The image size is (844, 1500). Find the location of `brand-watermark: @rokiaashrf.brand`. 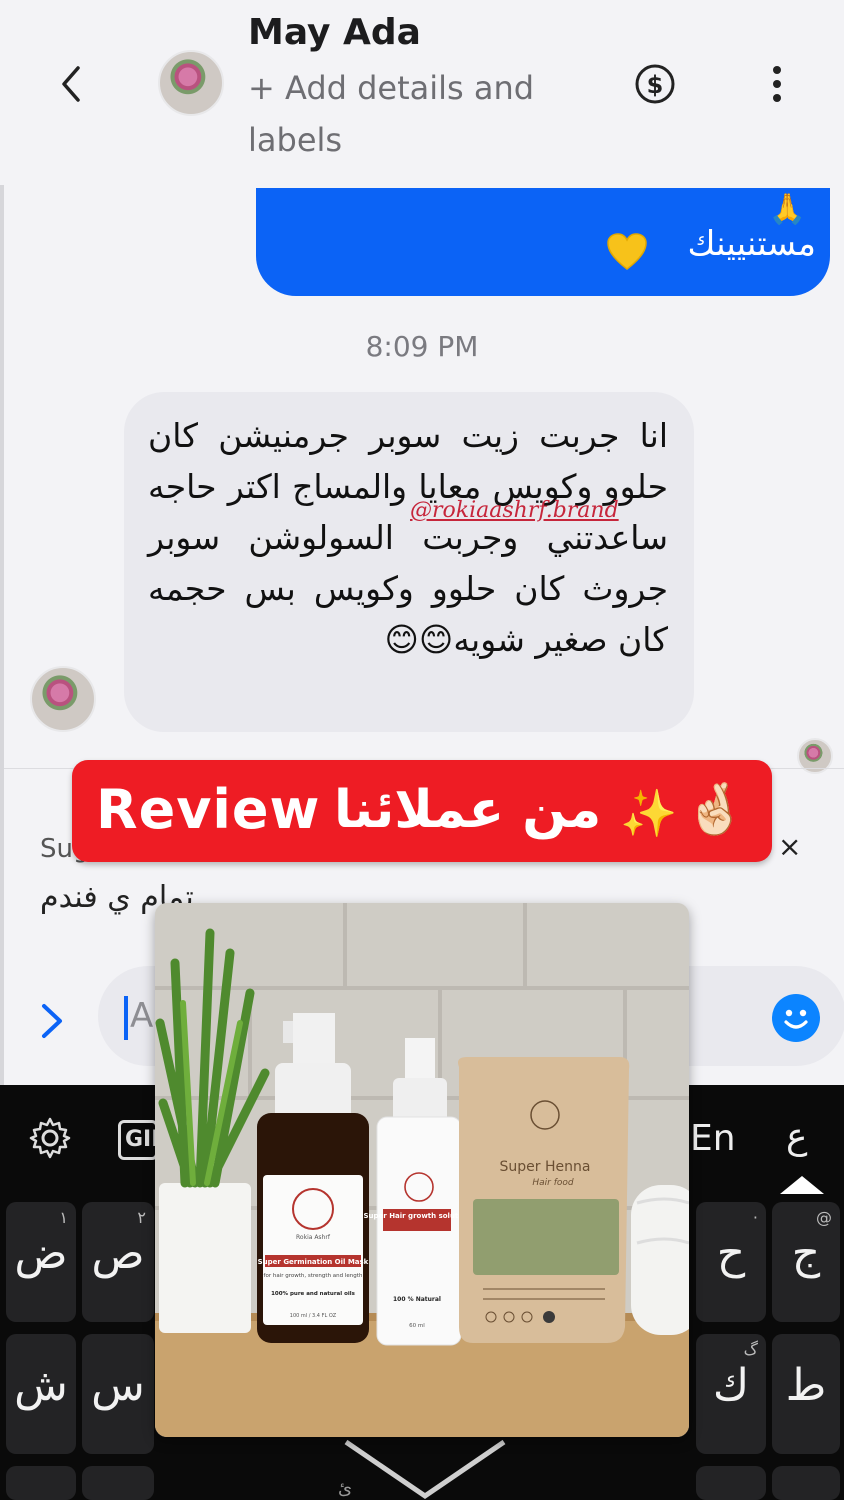

brand-watermark: @rokiaashrf.brand is located at coordinates (514, 510).